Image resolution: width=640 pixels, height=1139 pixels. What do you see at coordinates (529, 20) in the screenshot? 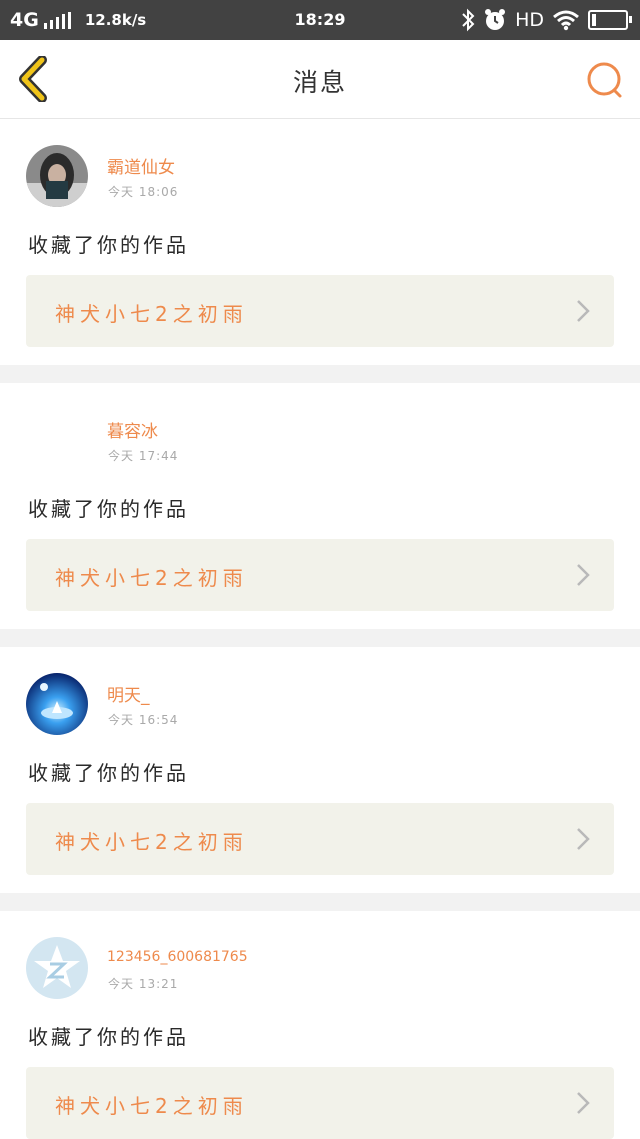
I see `hd-badge: HD` at bounding box center [529, 20].